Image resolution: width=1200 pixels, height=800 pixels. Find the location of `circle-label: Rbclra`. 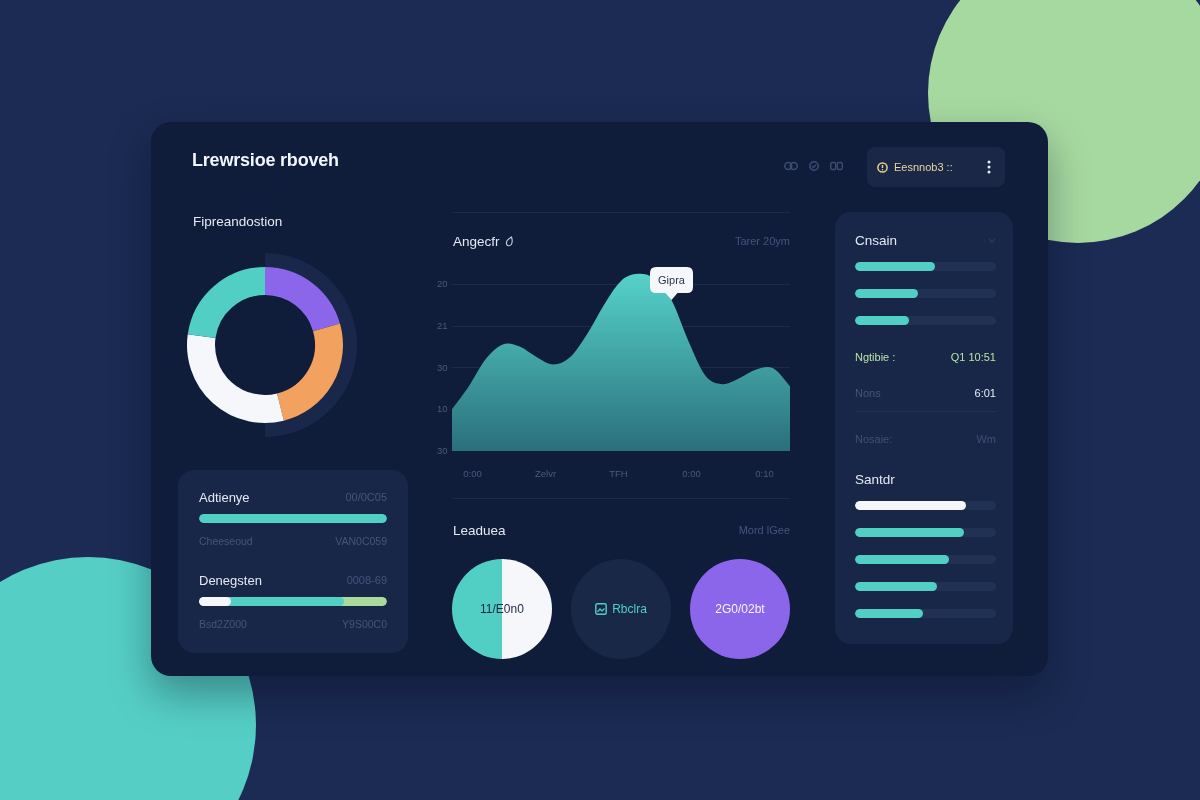

circle-label: Rbclra is located at coordinates (629, 609).